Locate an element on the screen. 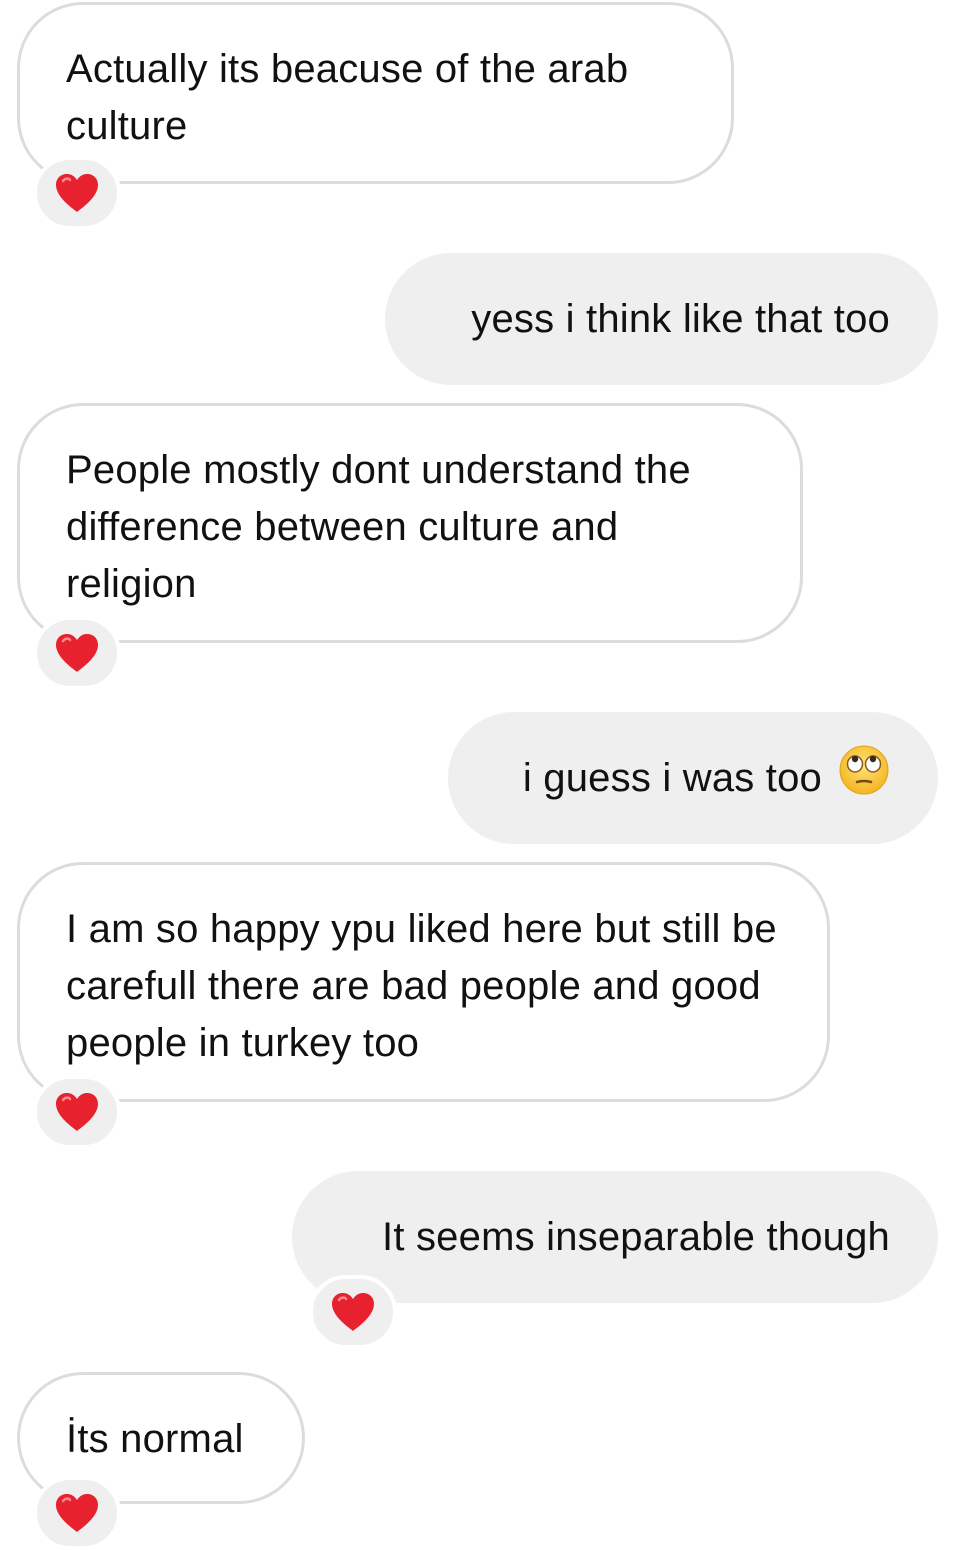 The height and width of the screenshot is (1550, 974). message-text: i guess i was too is located at coordinates (672, 777).